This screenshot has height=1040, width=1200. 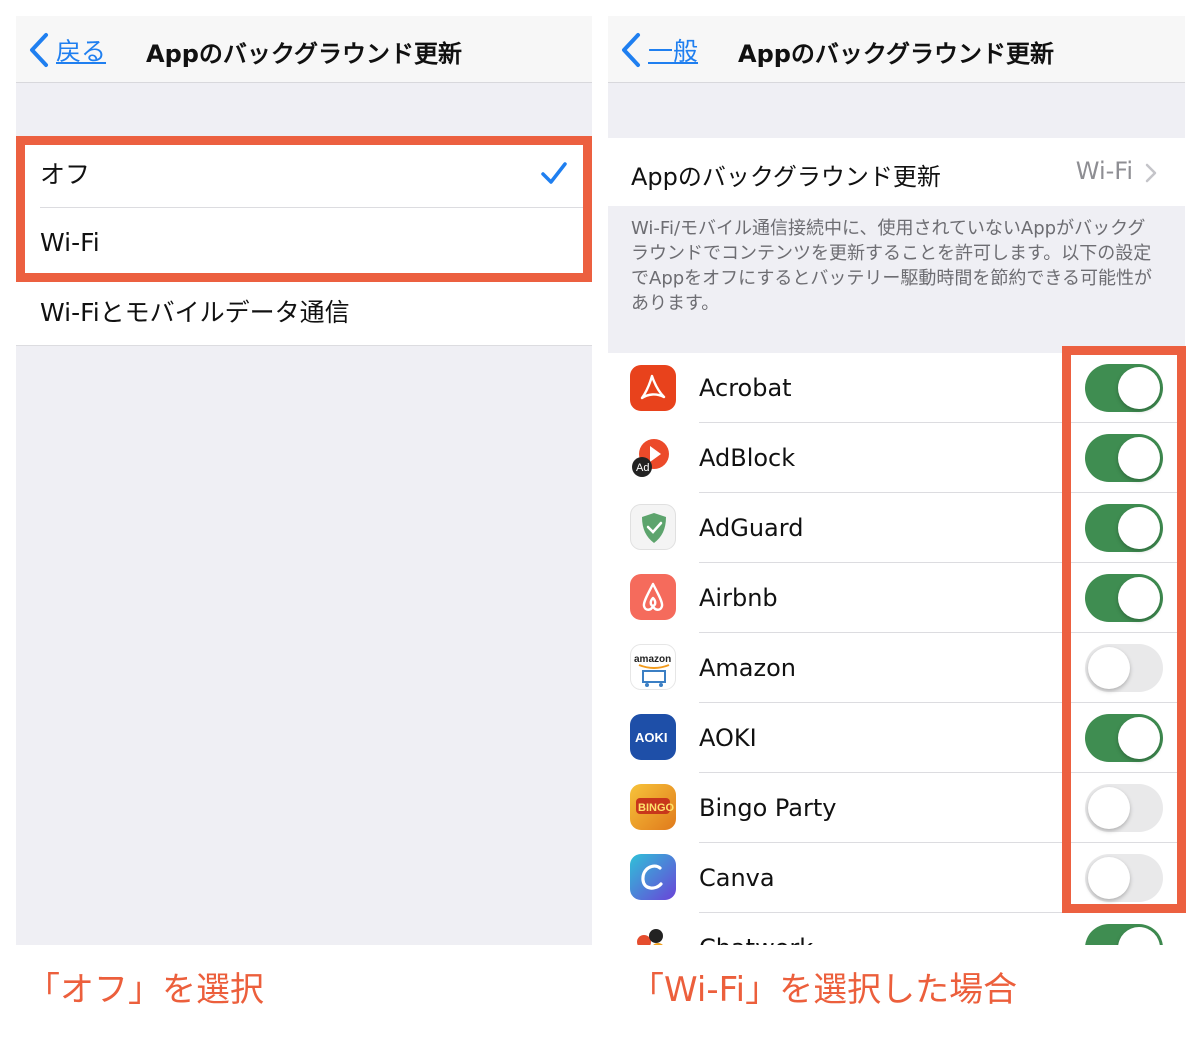 What do you see at coordinates (1104, 171) in the screenshot?
I see `refresh-setting-value: Wi-Fi` at bounding box center [1104, 171].